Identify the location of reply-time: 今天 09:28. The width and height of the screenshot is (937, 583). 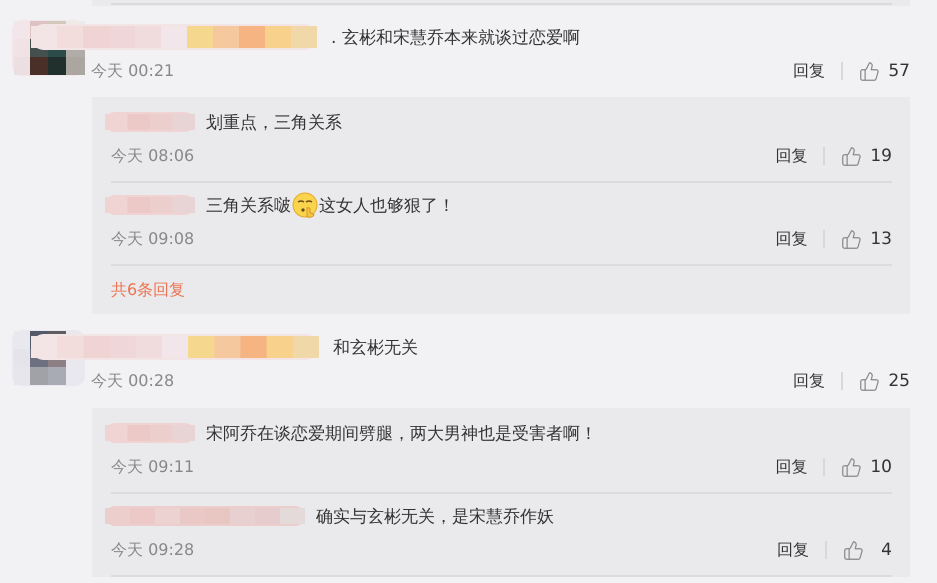
(152, 550).